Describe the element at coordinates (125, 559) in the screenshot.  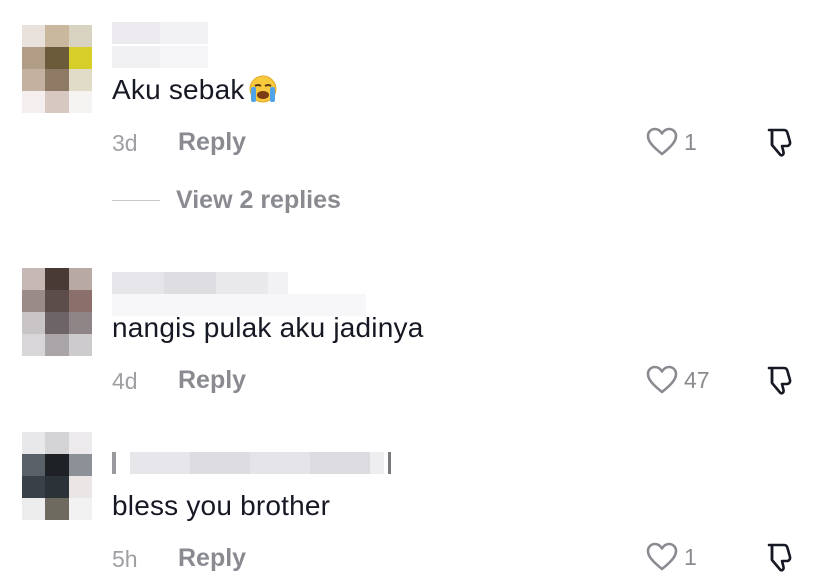
I see `timestamp: 5h` at that location.